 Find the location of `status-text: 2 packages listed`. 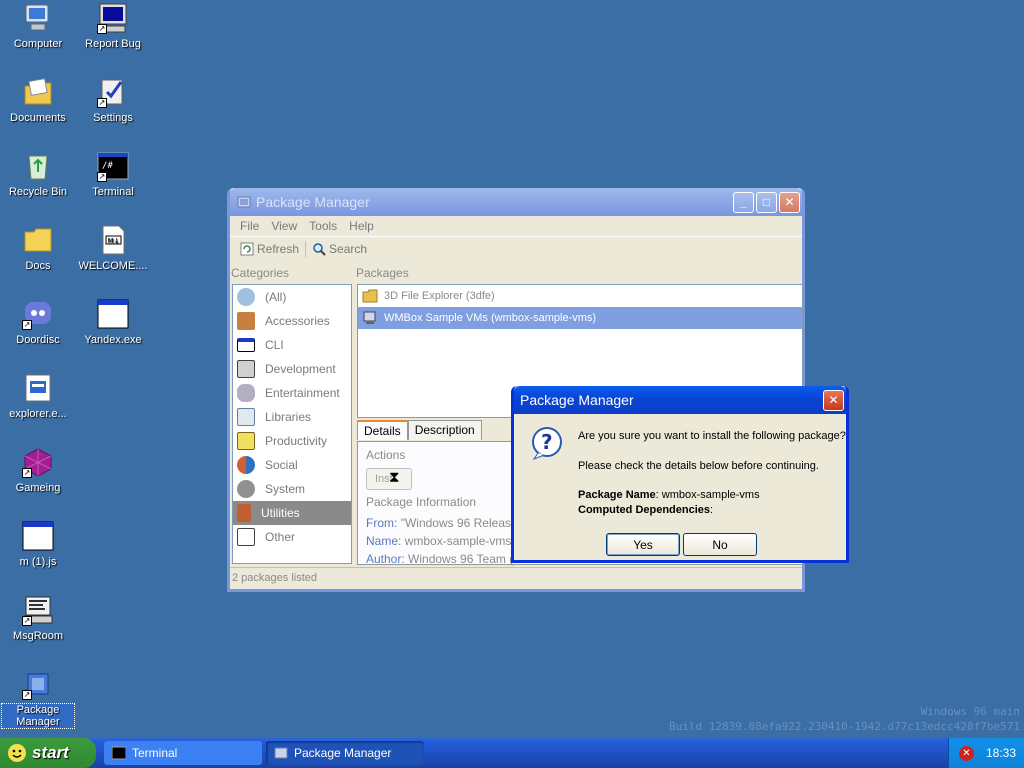

status-text: 2 packages listed is located at coordinates (274, 578).